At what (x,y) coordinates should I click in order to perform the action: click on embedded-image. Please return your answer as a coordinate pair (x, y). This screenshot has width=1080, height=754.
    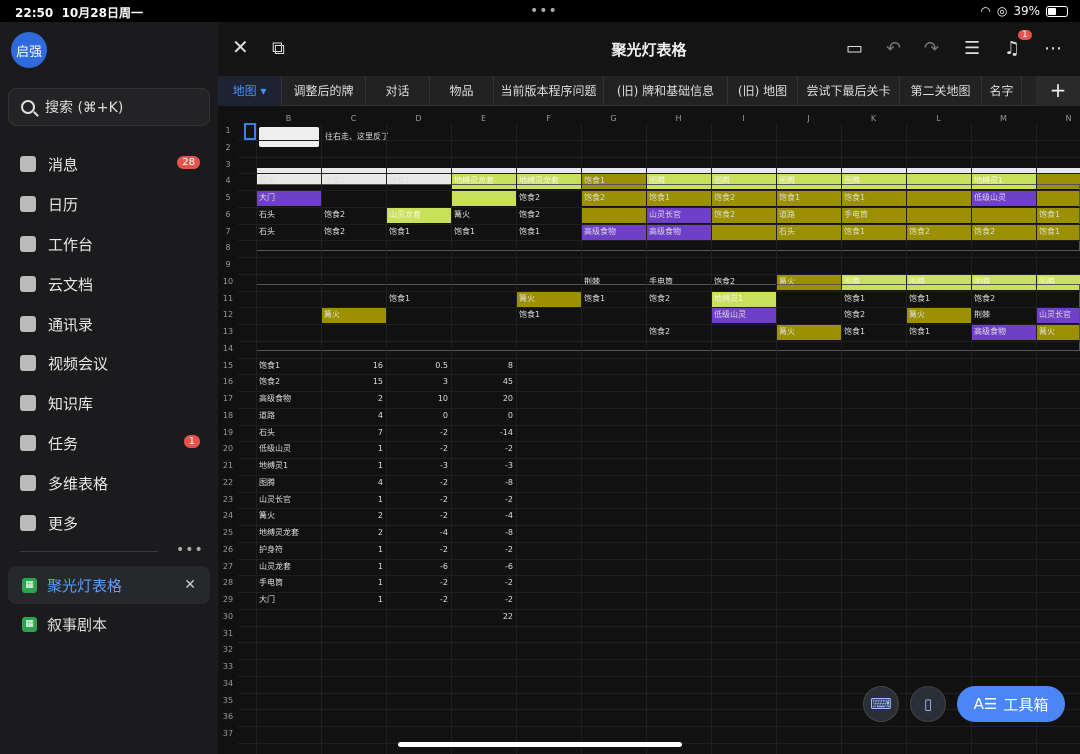
    Looking at the image, I should click on (289, 137).